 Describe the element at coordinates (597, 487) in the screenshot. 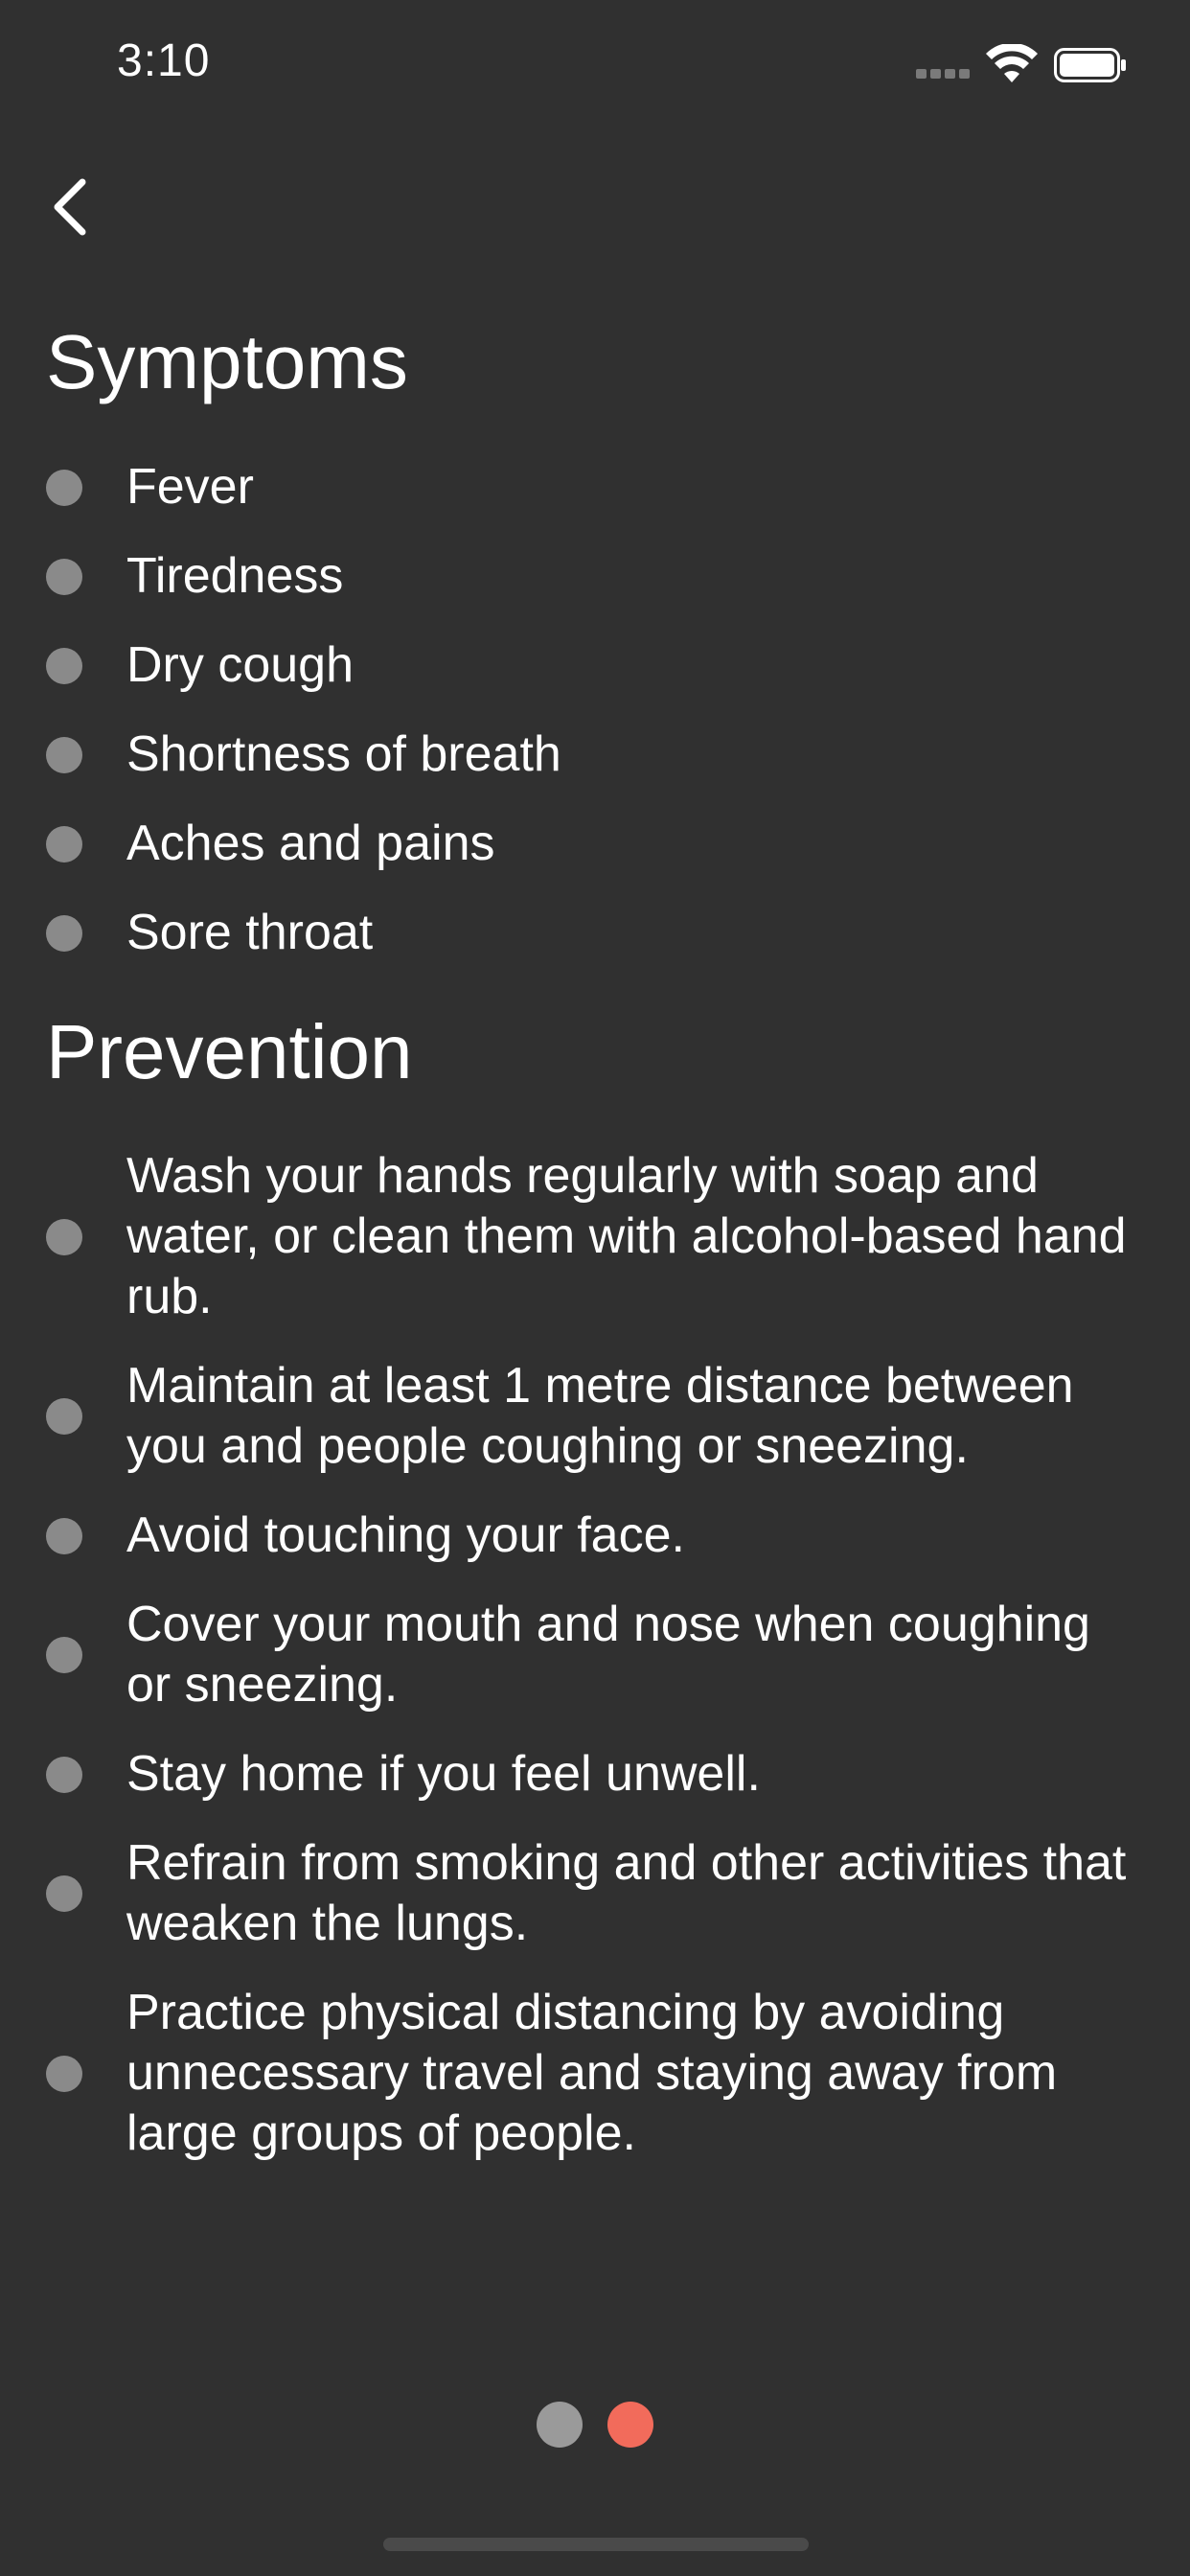

I see `symptom-item: Fever` at that location.